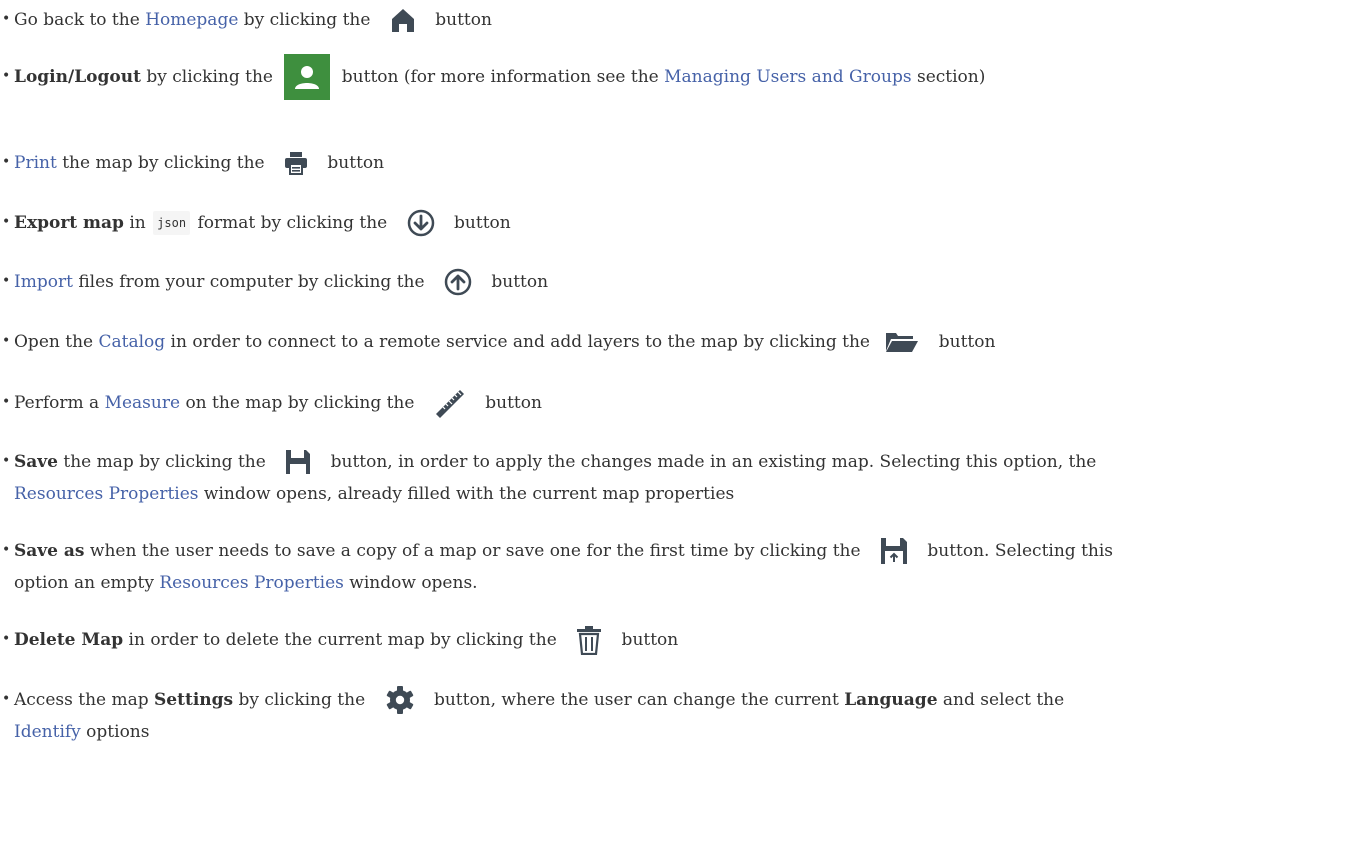 This screenshot has width=1366, height=854. I want to click on folder-open-icon, so click(902, 342).